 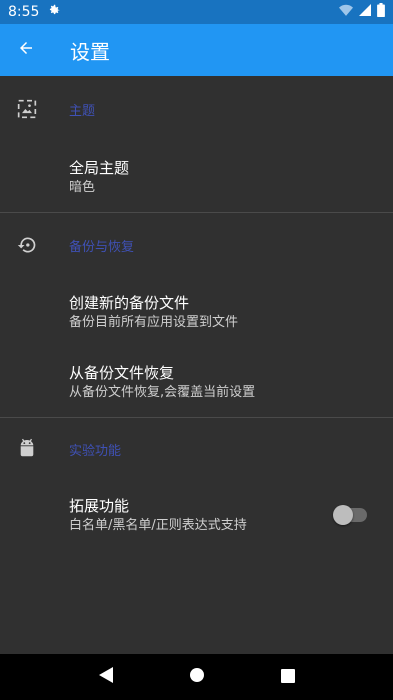 I want to click on pref-extensions: 拓展功能 白名单/黑名单/正则表达式支持, so click(x=196, y=515).